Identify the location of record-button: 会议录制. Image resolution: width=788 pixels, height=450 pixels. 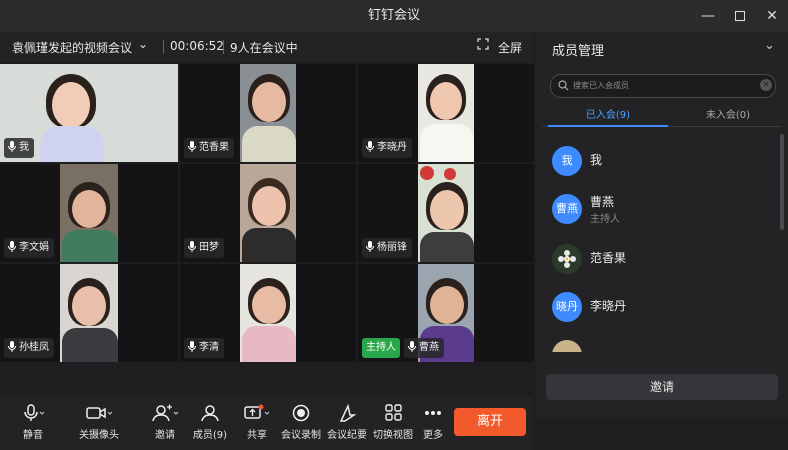
(301, 421).